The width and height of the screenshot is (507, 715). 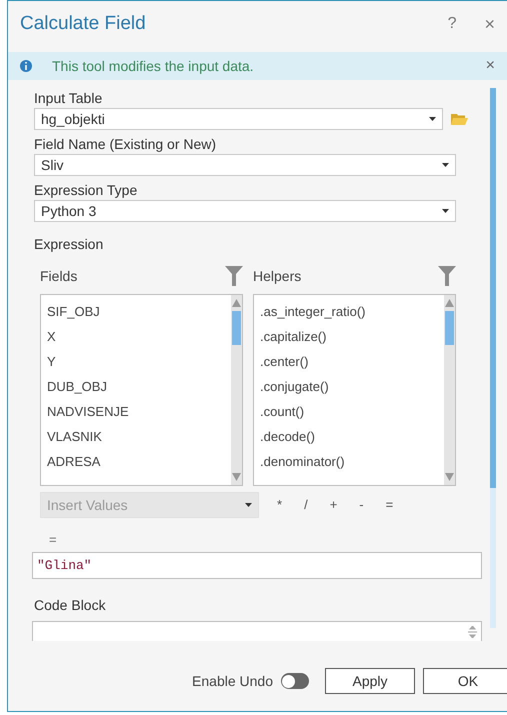 What do you see at coordinates (472, 632) in the screenshot?
I see `resize-icon` at bounding box center [472, 632].